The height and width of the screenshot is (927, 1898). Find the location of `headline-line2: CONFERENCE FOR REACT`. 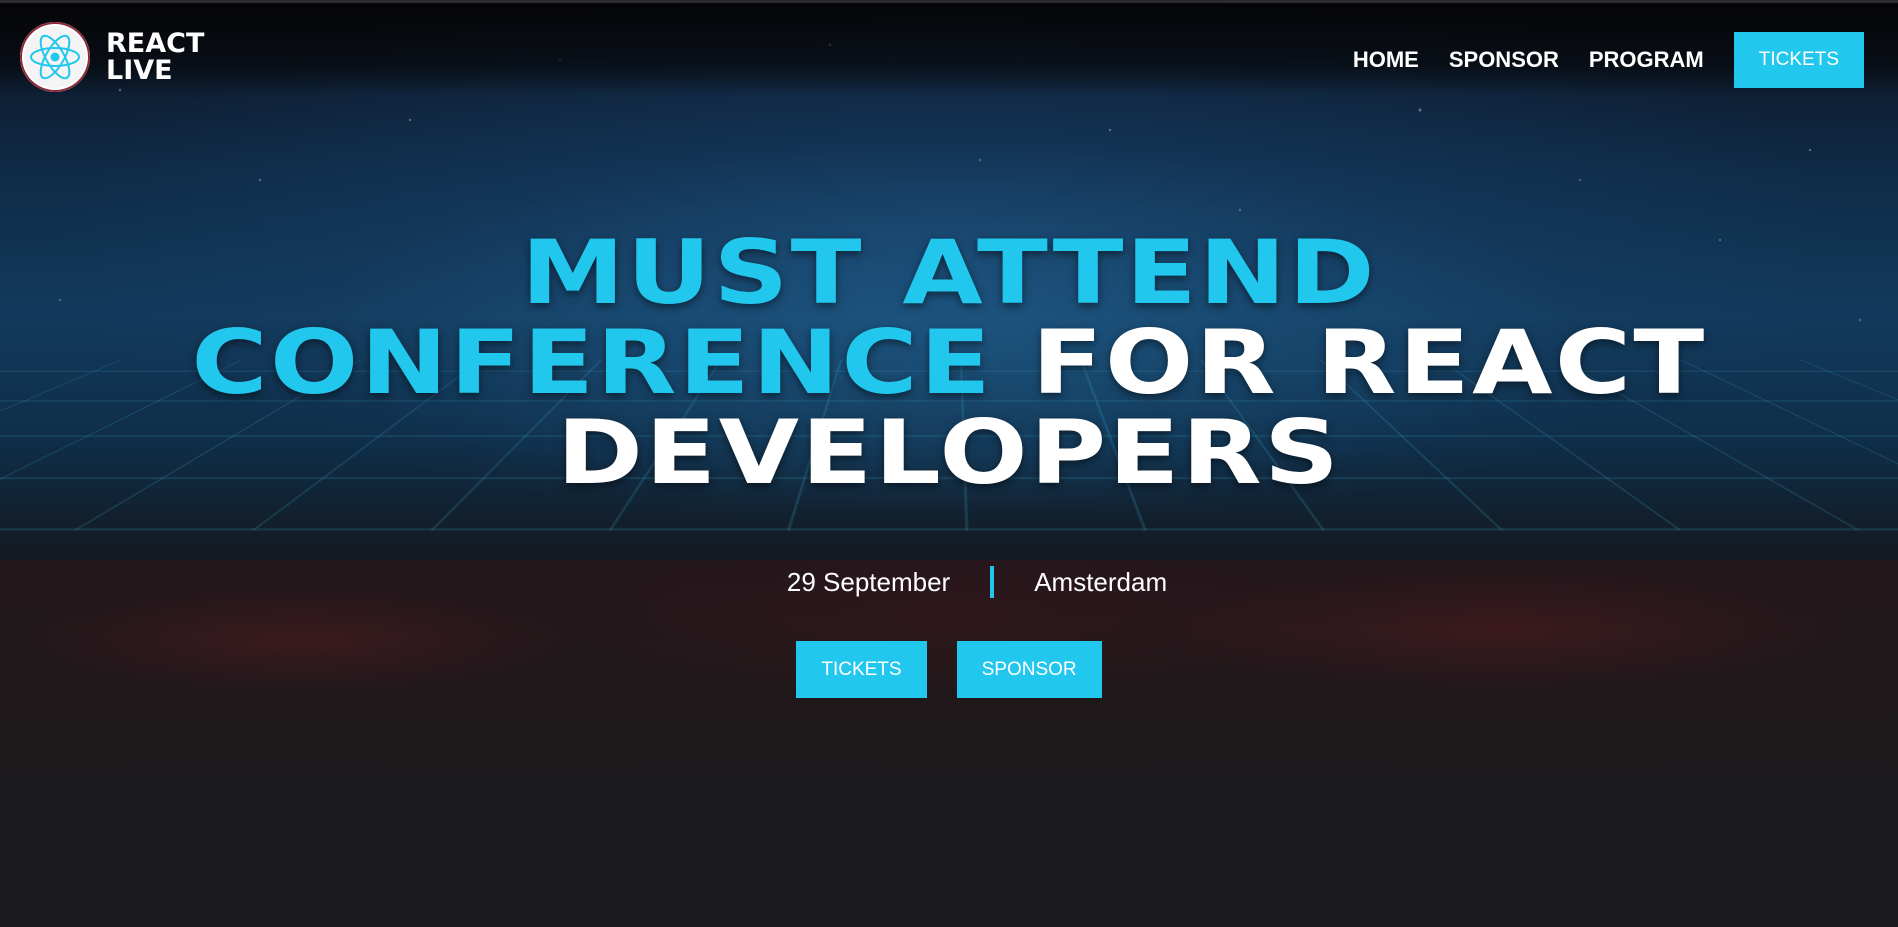

headline-line2: CONFERENCE FOR REACT is located at coordinates (949, 363).